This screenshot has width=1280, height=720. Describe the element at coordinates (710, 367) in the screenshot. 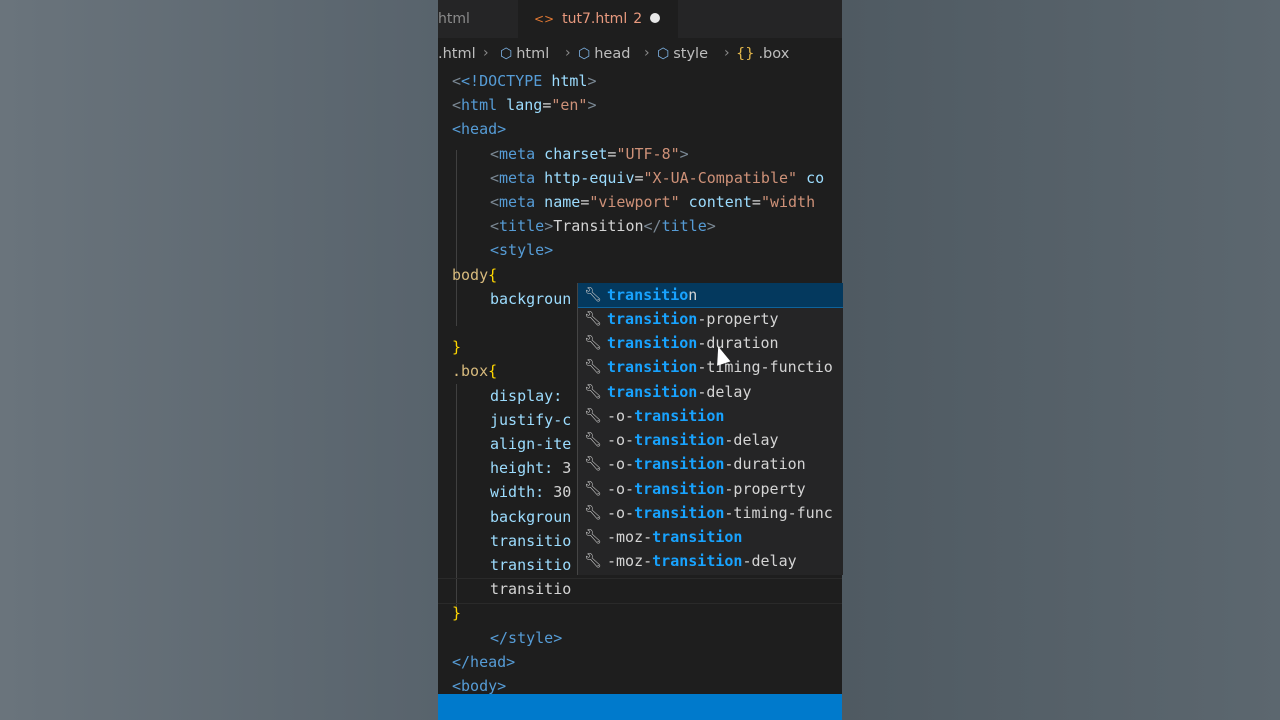

I see `suggestion-item: 🔧︎ transition-timing-functio` at that location.